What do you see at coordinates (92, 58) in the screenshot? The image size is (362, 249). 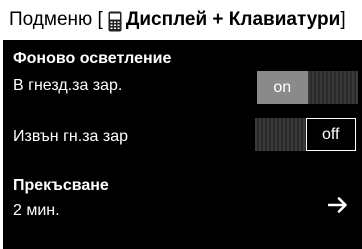 I see `backlight-heading: Фоново осветление` at bounding box center [92, 58].